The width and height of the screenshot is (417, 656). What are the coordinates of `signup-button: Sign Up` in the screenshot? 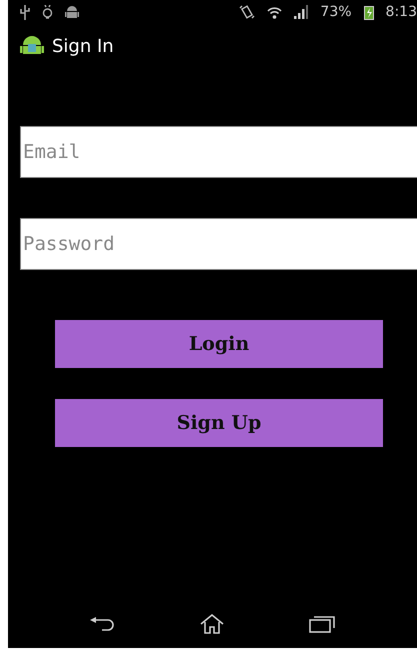 It's located at (219, 423).